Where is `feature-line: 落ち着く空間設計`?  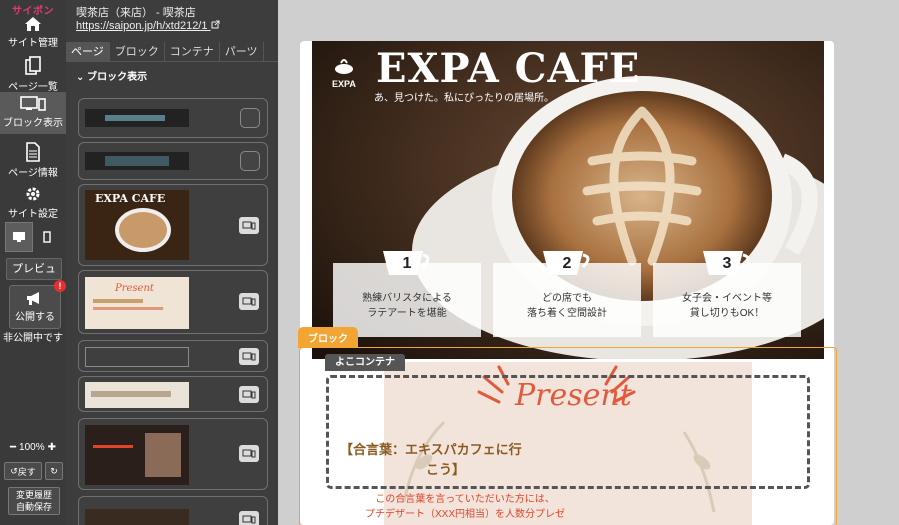
feature-line: 落ち着く空間設計 is located at coordinates (567, 313).